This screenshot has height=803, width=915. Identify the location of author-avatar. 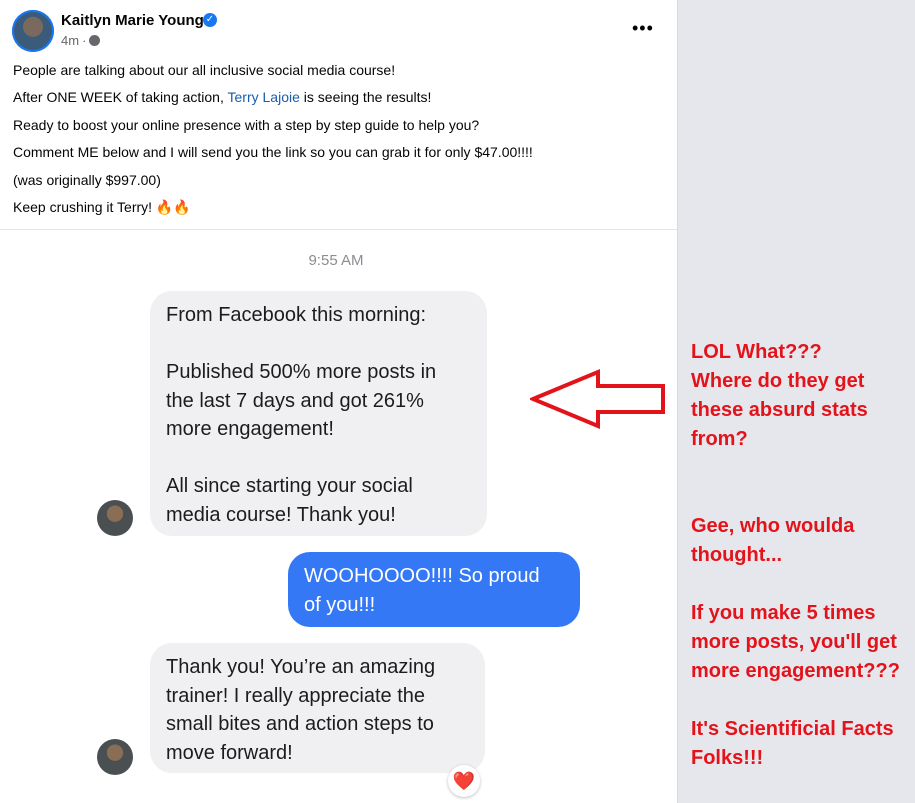
(33, 31).